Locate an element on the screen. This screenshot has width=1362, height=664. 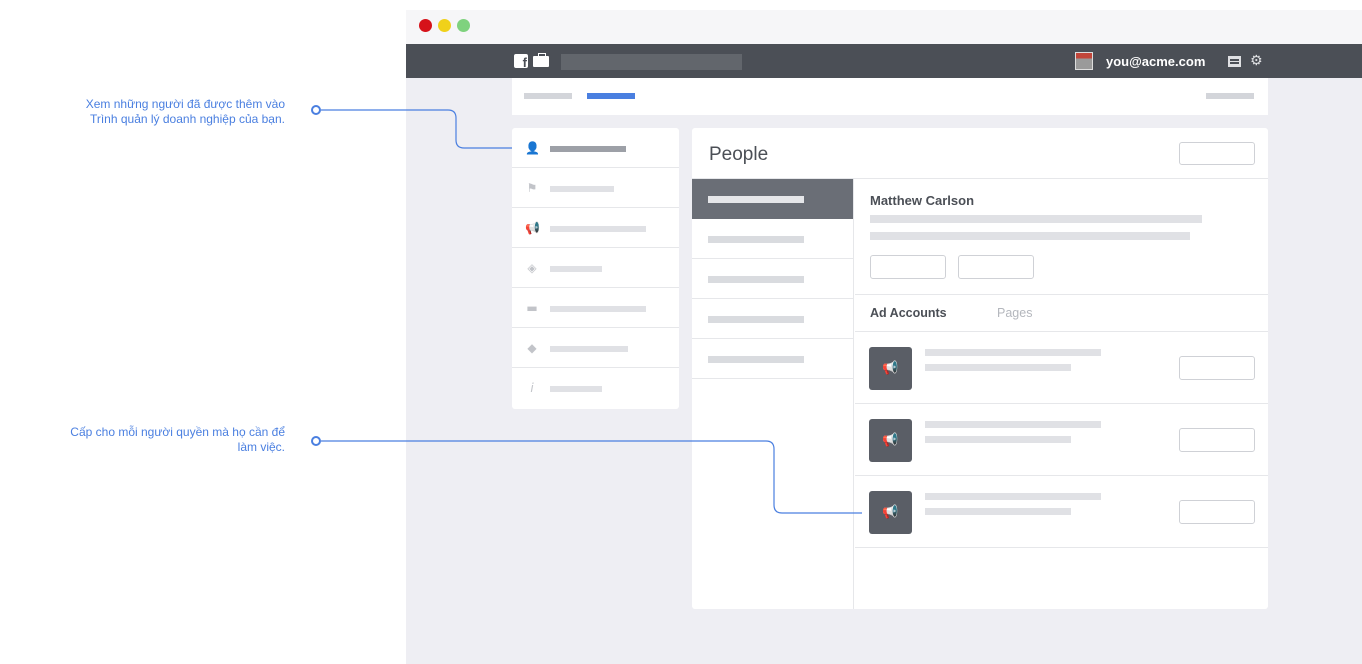
person-icon: 👤 is located at coordinates (532, 148).